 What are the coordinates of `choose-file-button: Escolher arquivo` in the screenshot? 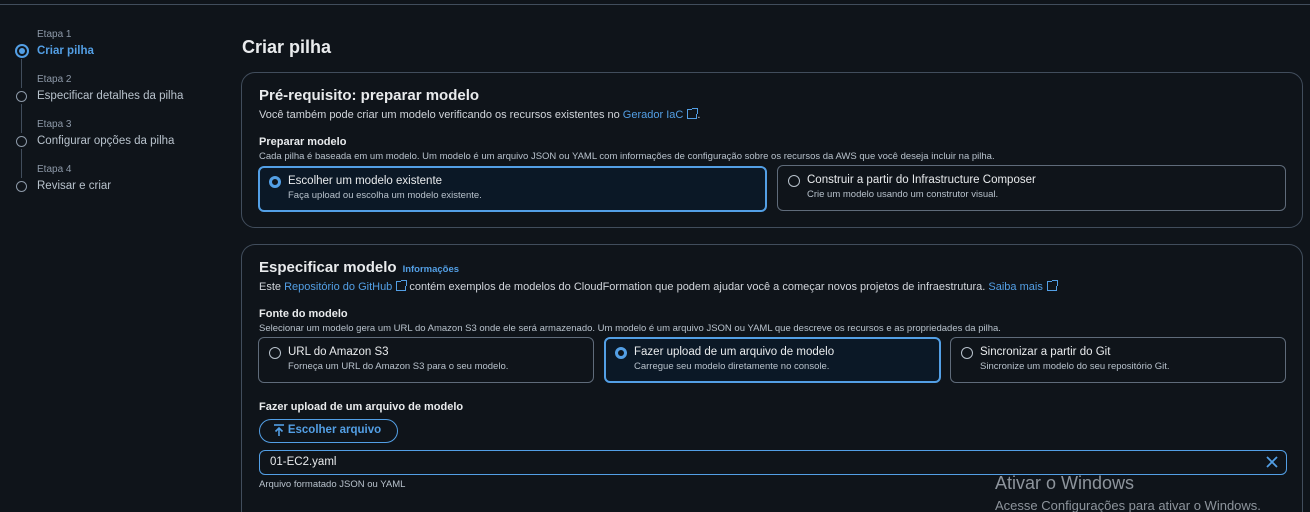 It's located at (328, 431).